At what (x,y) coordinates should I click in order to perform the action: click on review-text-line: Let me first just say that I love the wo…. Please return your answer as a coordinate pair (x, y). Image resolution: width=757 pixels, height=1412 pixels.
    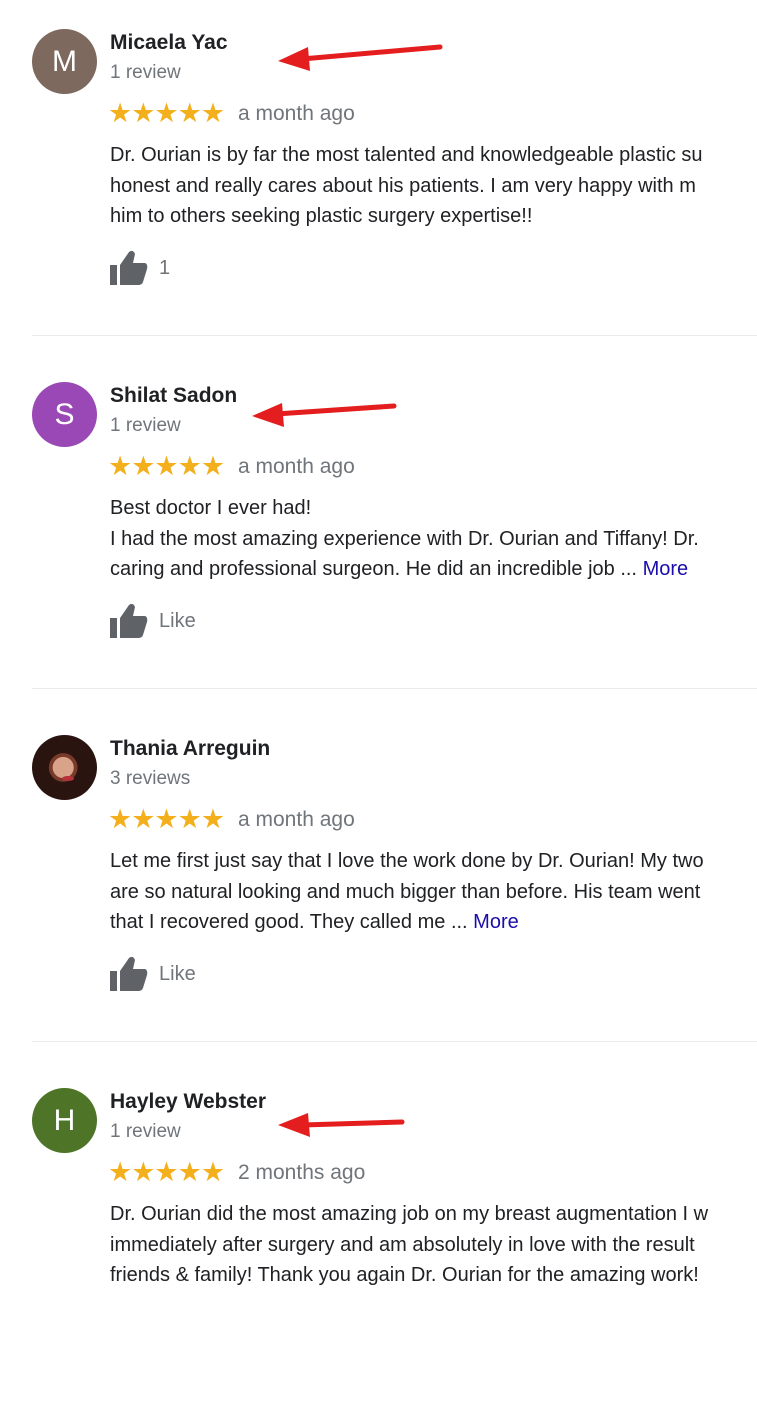
    Looking at the image, I should click on (407, 861).